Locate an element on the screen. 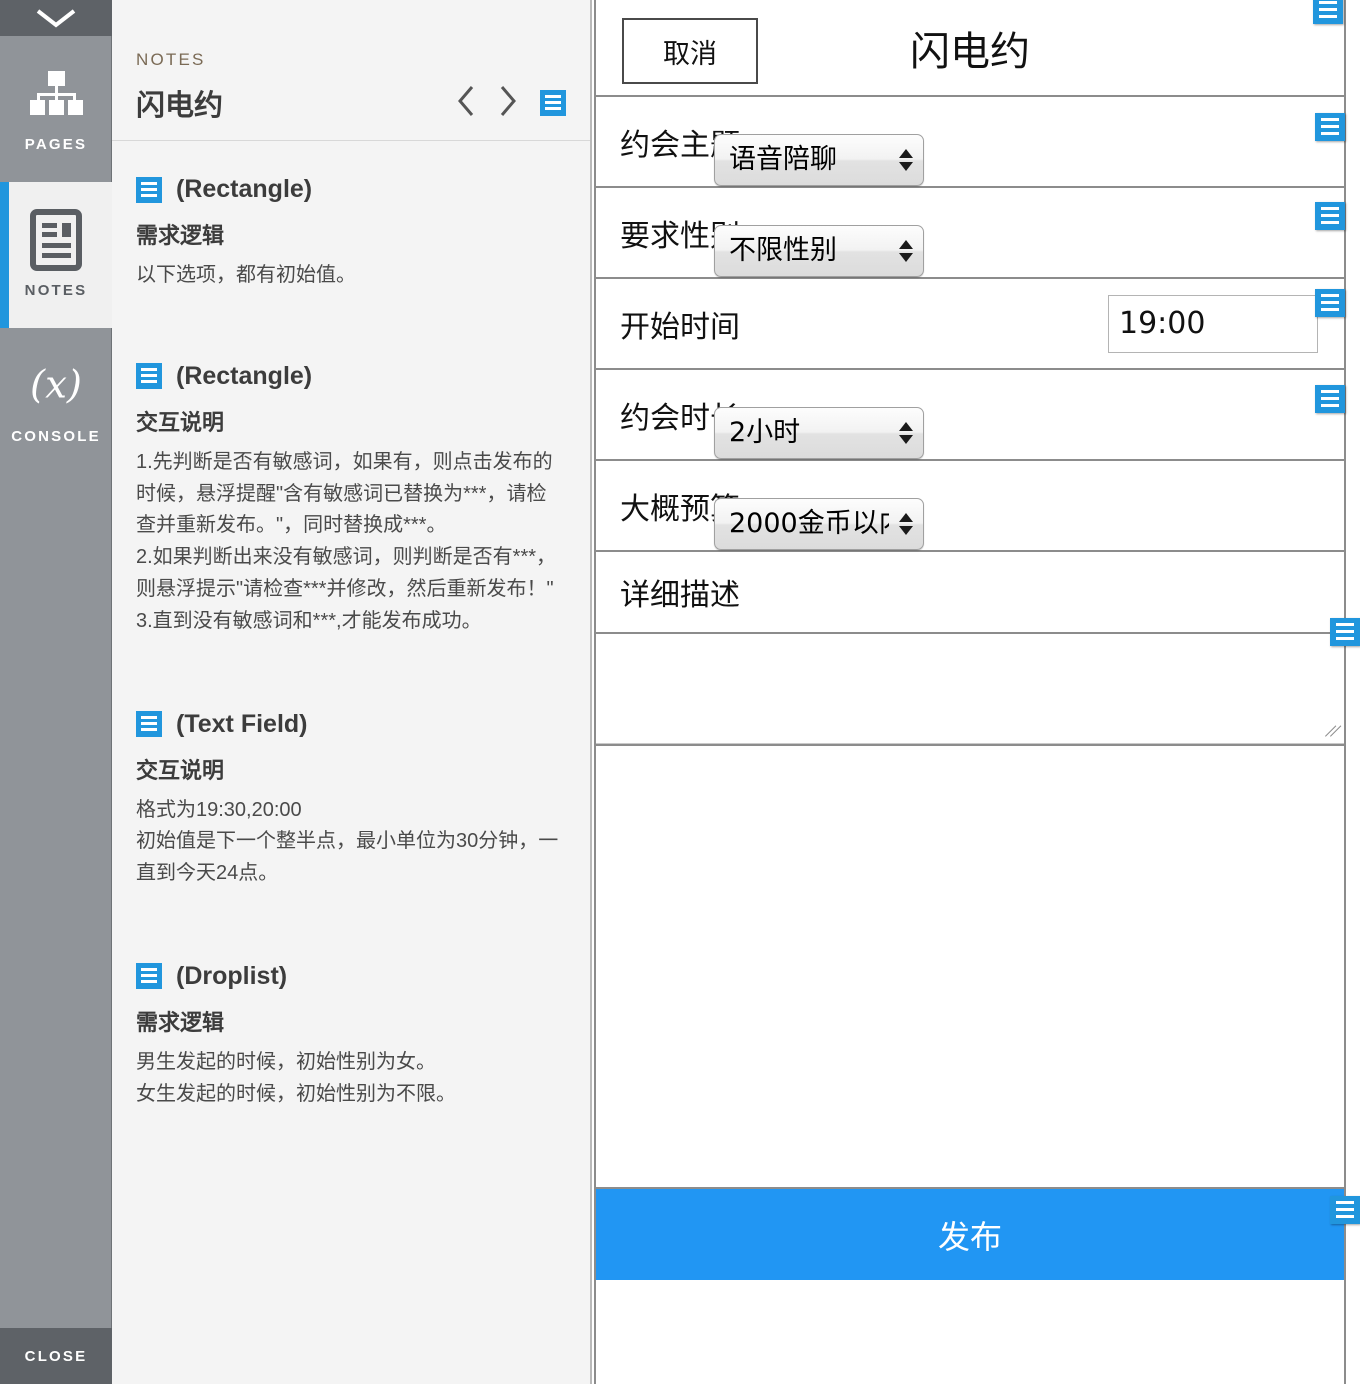  chevron-down-icon is located at coordinates (56, 18).